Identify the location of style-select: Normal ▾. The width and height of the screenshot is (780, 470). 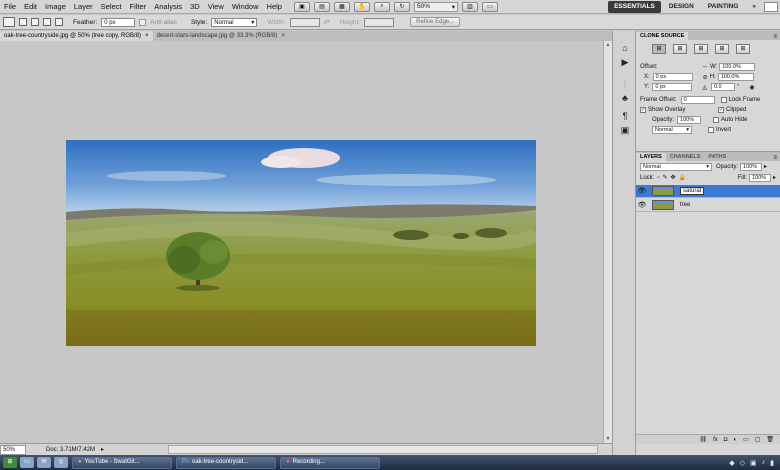
(234, 22).